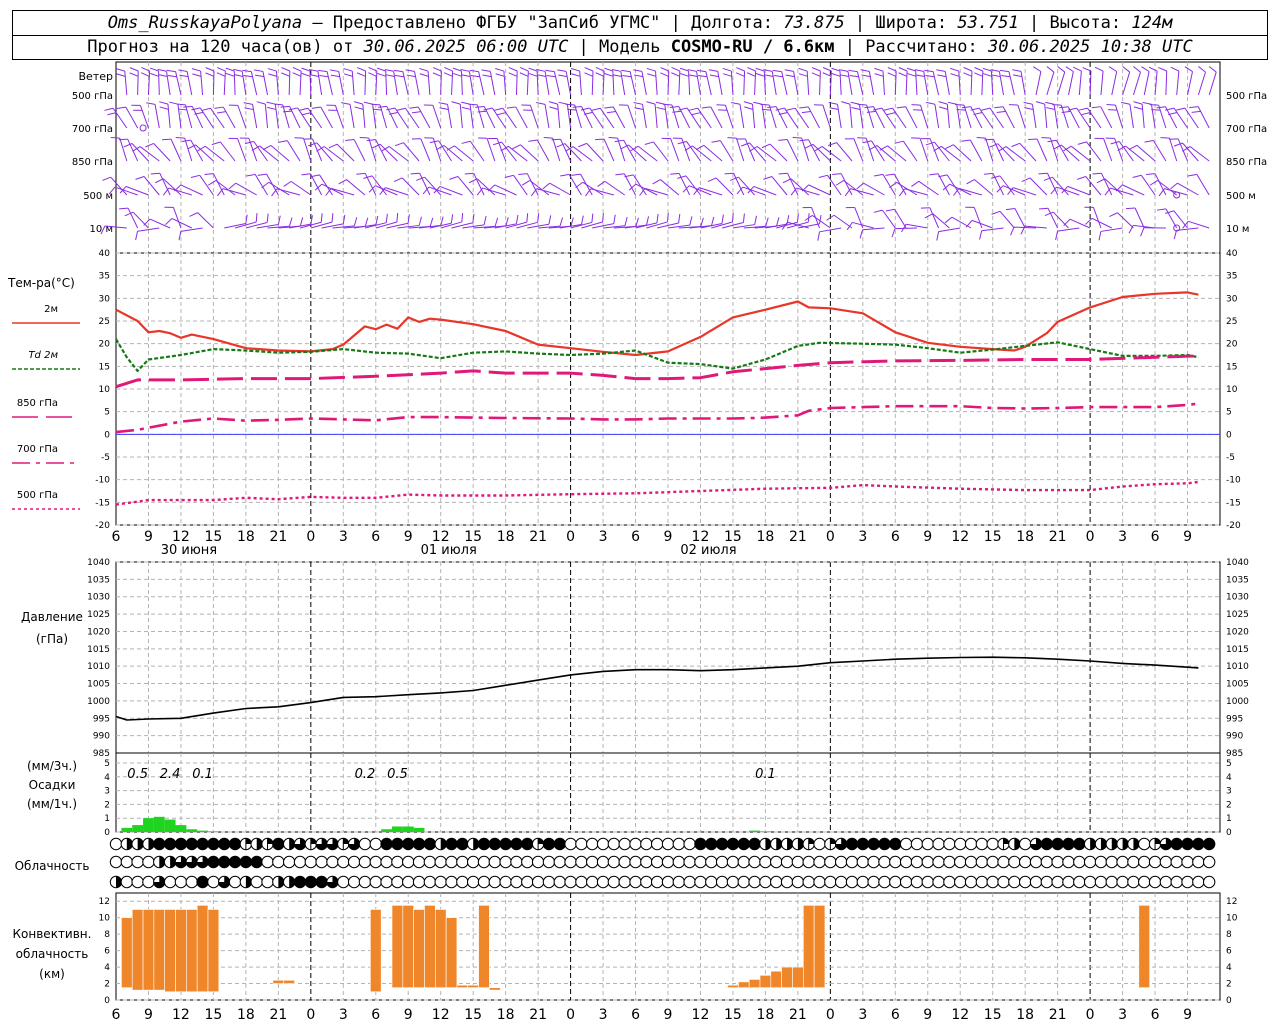 This screenshot has width=1280, height=1024. Describe the element at coordinates (635, 537) in the screenshot. I see `temp-axis-hour-label: 6` at that location.